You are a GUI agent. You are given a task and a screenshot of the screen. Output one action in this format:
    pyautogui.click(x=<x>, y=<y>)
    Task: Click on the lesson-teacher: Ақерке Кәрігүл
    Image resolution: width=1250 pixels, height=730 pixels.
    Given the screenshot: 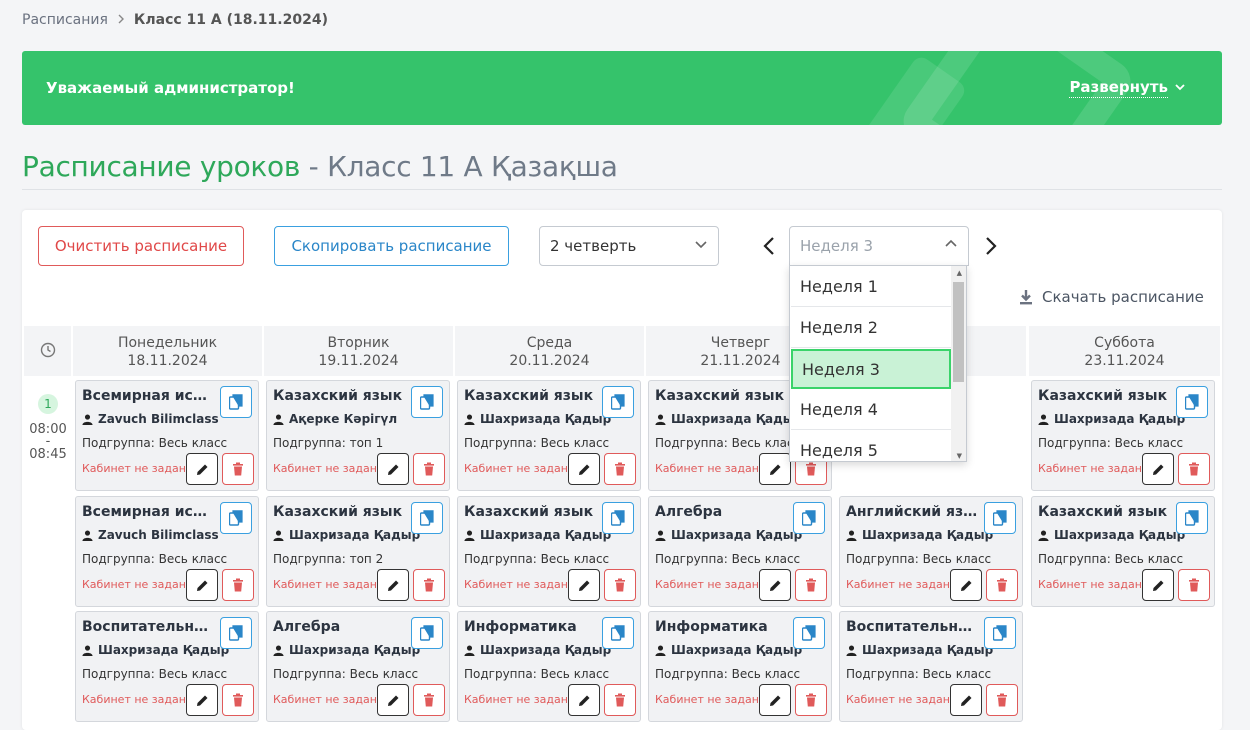 What is the action you would take?
    pyautogui.click(x=335, y=419)
    